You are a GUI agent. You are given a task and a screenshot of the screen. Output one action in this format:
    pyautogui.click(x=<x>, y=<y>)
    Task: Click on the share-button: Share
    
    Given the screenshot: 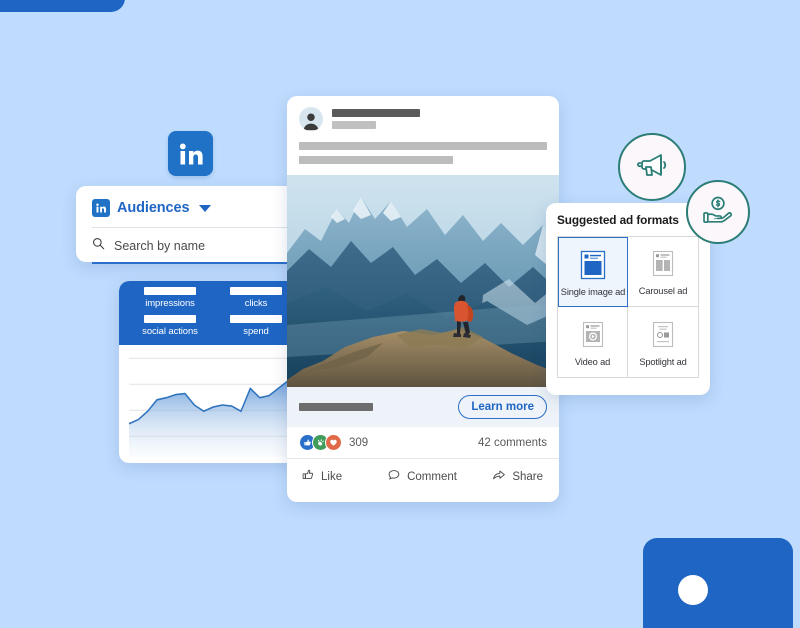 What is the action you would take?
    pyautogui.click(x=505, y=476)
    